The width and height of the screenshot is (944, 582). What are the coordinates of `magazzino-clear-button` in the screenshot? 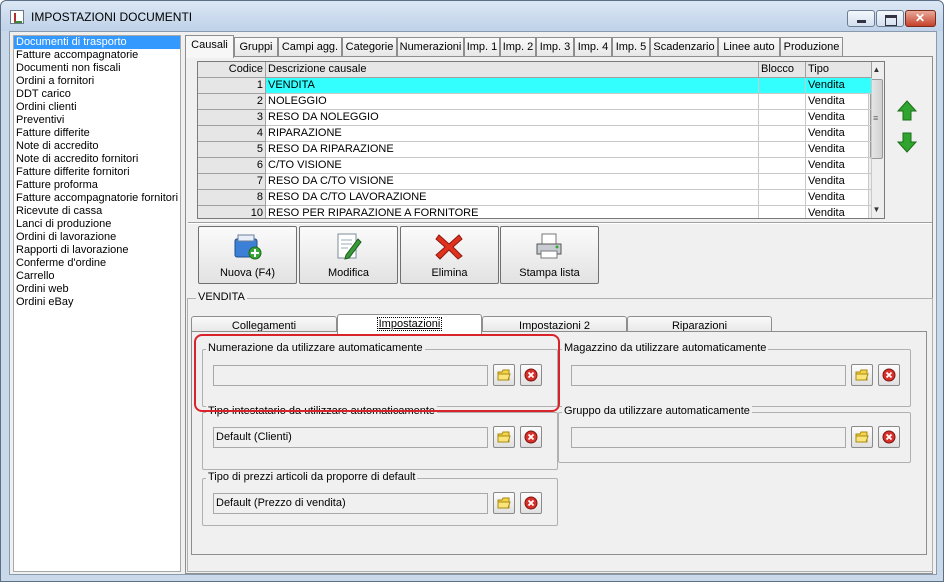 It's located at (889, 375).